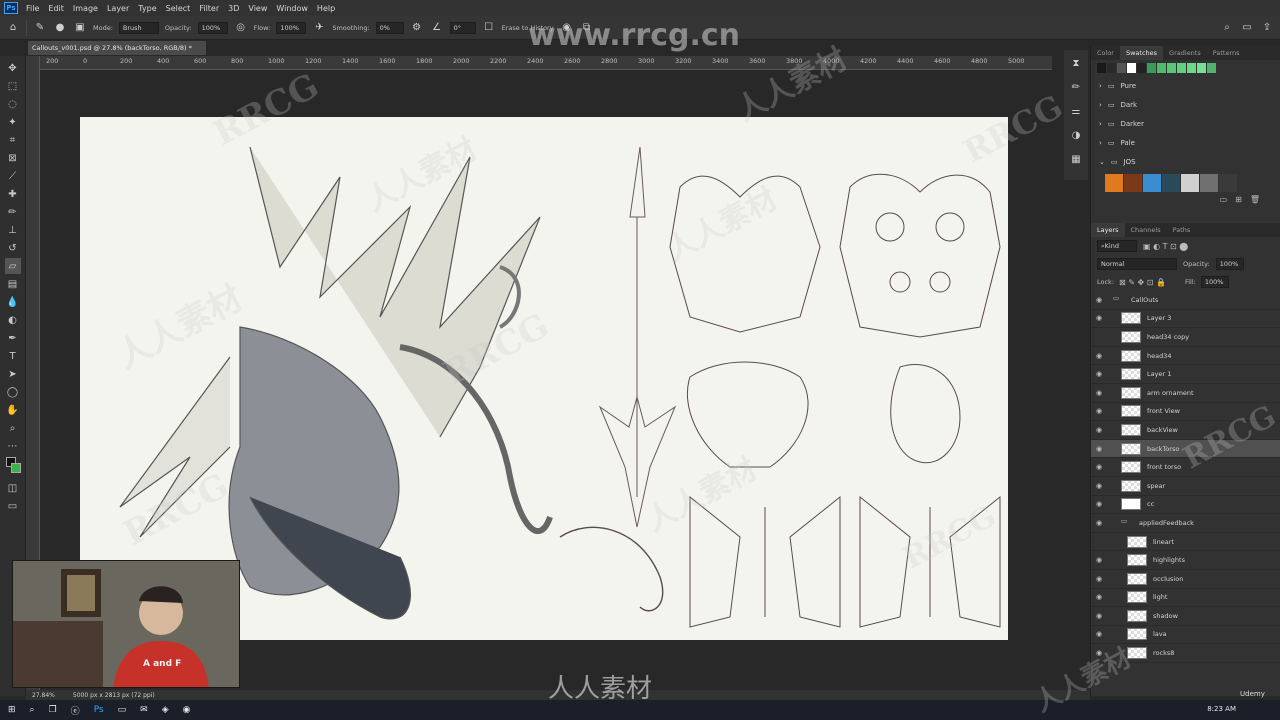  What do you see at coordinates (1226, 53) in the screenshot?
I see `tab-patterns: Patterns` at bounding box center [1226, 53].